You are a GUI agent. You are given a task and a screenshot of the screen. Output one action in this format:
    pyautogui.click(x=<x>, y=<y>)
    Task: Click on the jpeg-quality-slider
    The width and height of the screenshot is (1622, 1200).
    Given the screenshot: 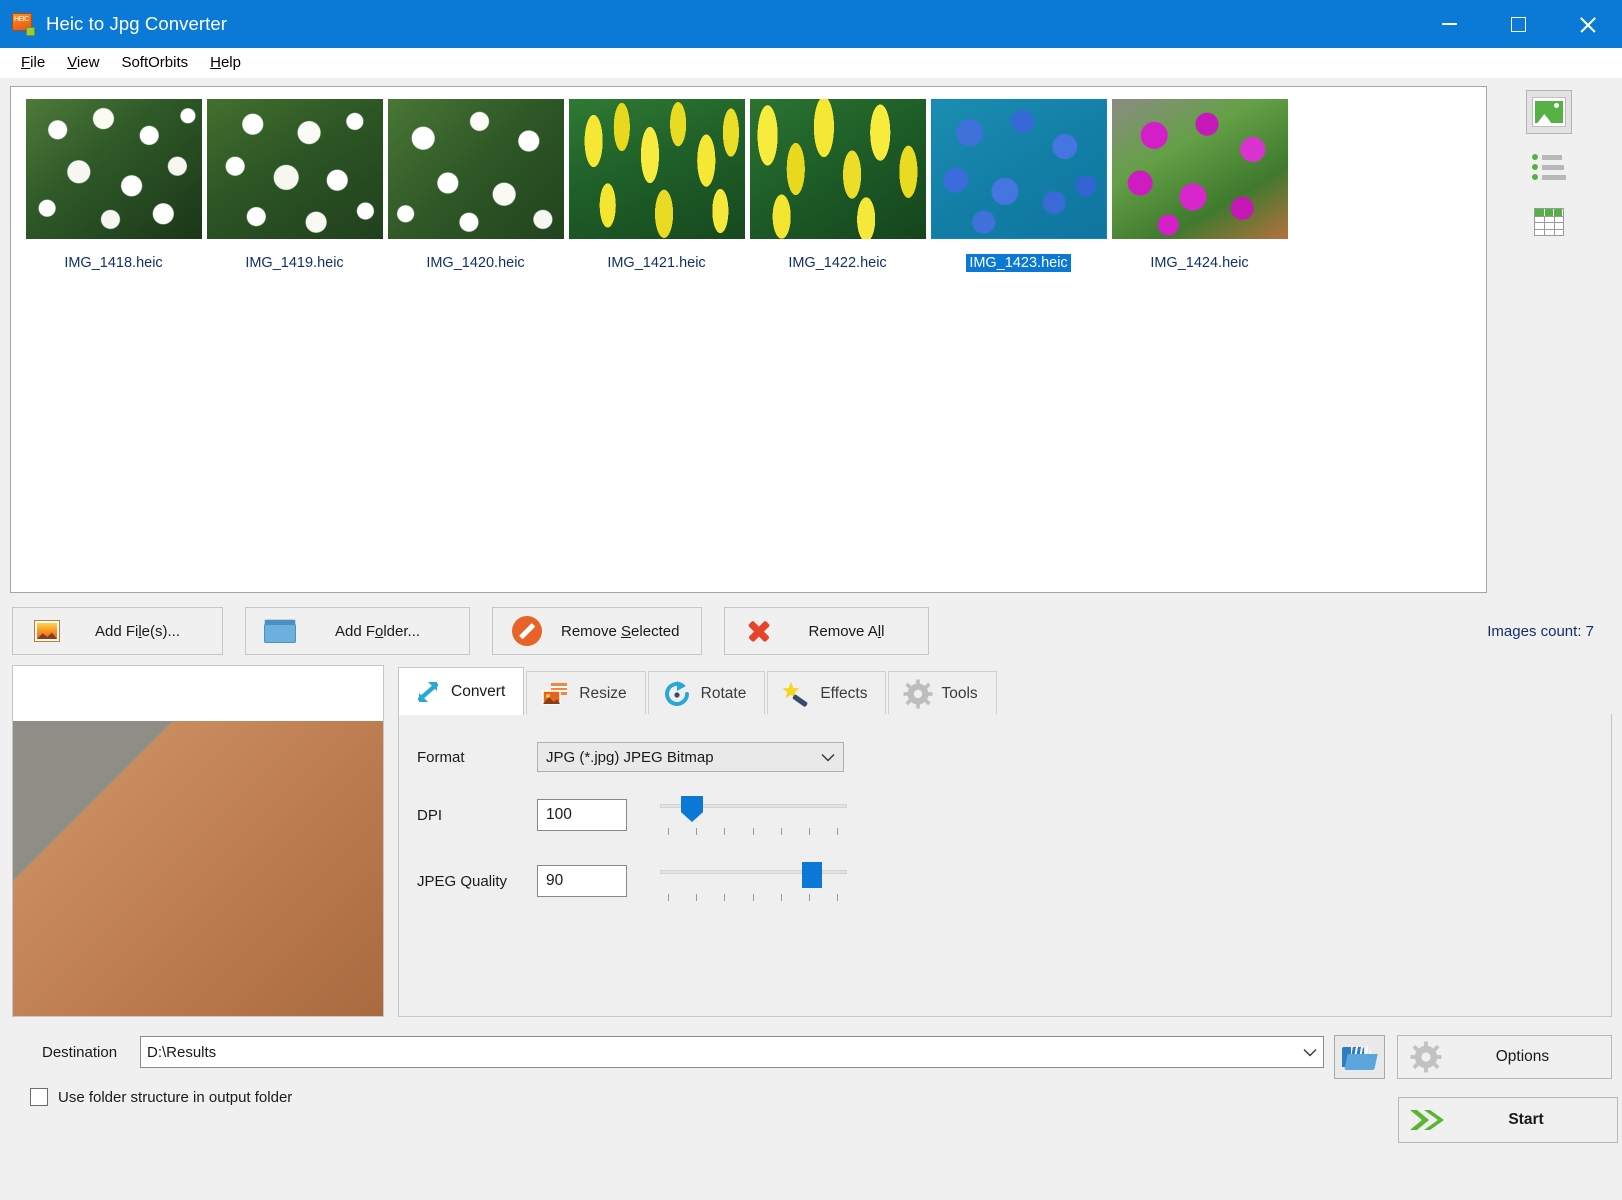 What is the action you would take?
    pyautogui.click(x=753, y=881)
    